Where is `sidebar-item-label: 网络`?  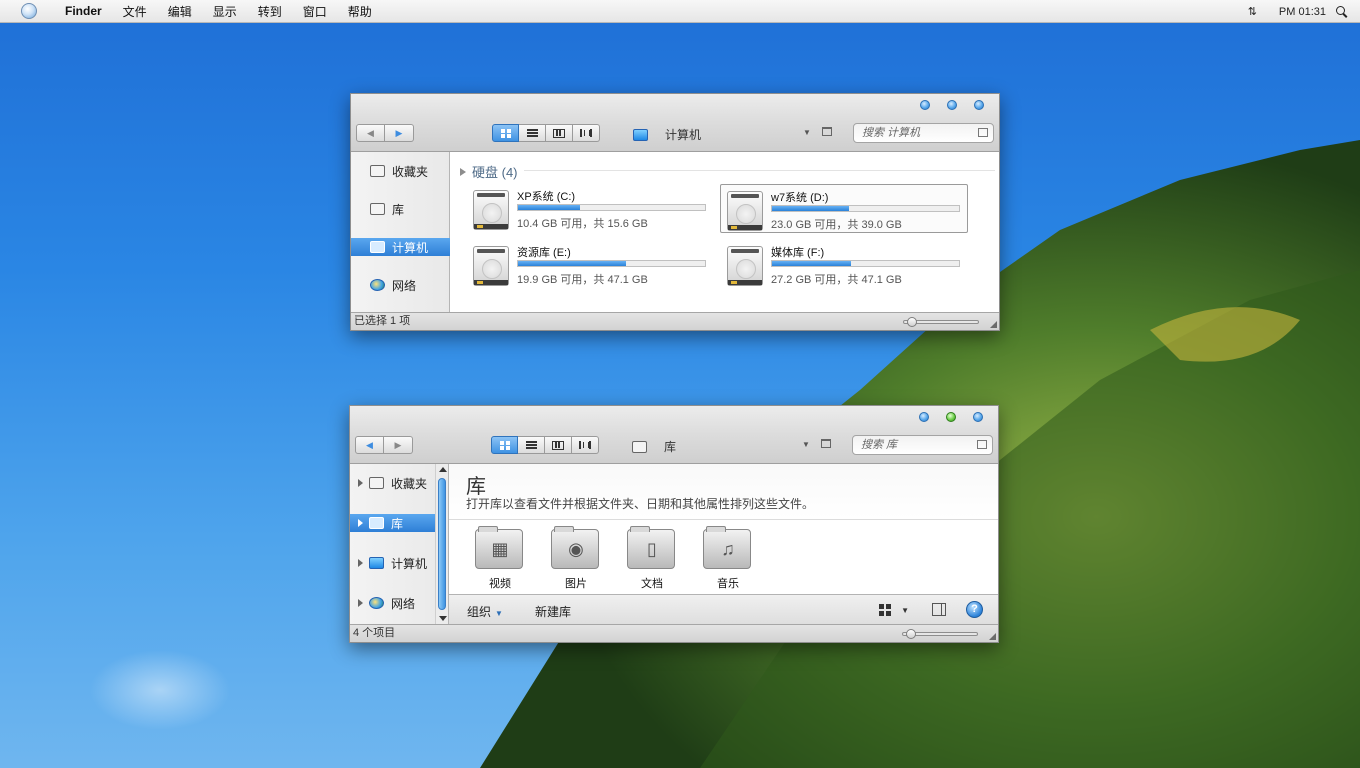 sidebar-item-label: 网络 is located at coordinates (403, 603).